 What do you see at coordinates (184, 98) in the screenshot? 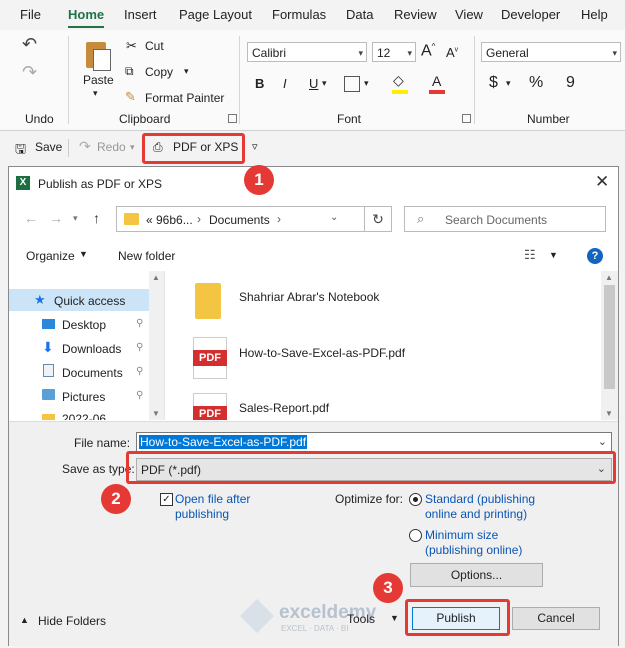
I see `format-painter-button: Format Painter` at bounding box center [184, 98].